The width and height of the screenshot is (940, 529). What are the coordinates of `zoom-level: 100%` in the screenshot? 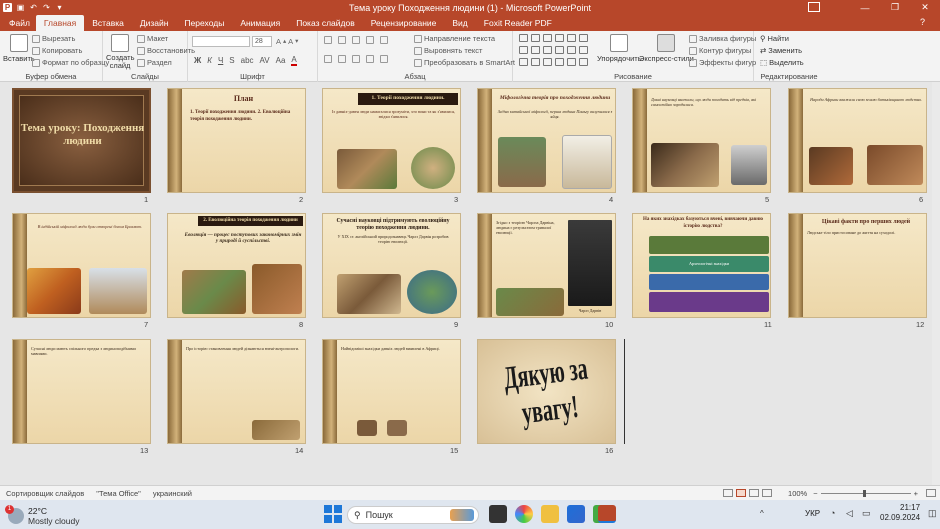 It's located at (797, 493).